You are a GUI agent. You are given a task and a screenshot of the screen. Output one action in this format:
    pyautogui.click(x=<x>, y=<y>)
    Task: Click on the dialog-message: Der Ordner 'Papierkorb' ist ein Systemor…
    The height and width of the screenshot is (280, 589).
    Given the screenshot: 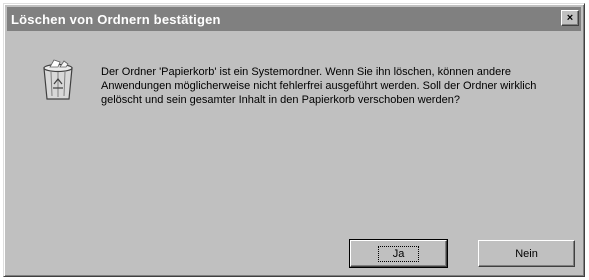 What is the action you would take?
    pyautogui.click(x=319, y=86)
    